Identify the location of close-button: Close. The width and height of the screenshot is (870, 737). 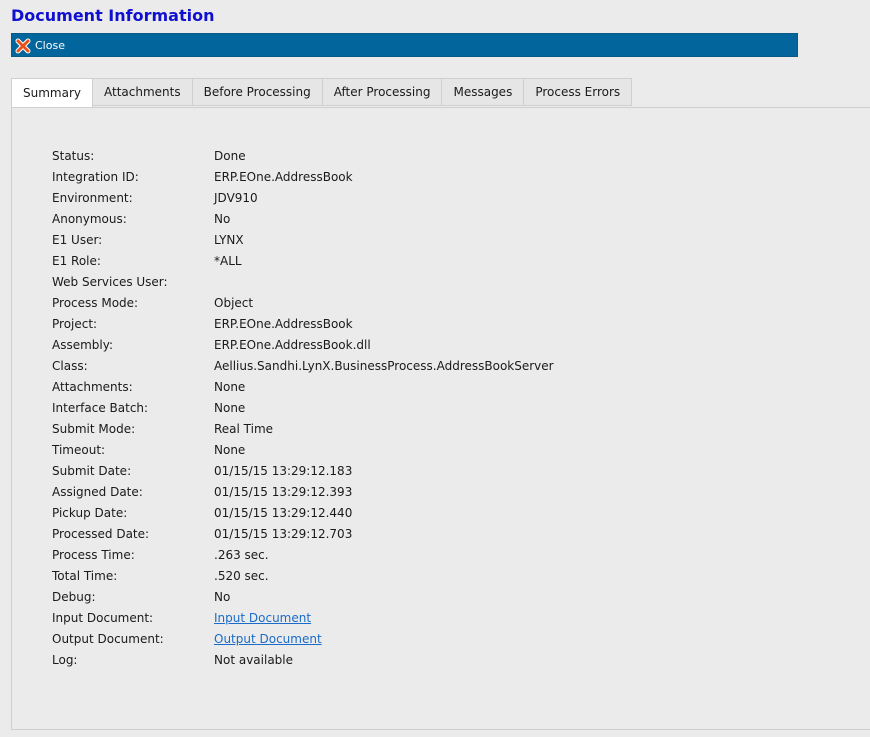
(40, 45).